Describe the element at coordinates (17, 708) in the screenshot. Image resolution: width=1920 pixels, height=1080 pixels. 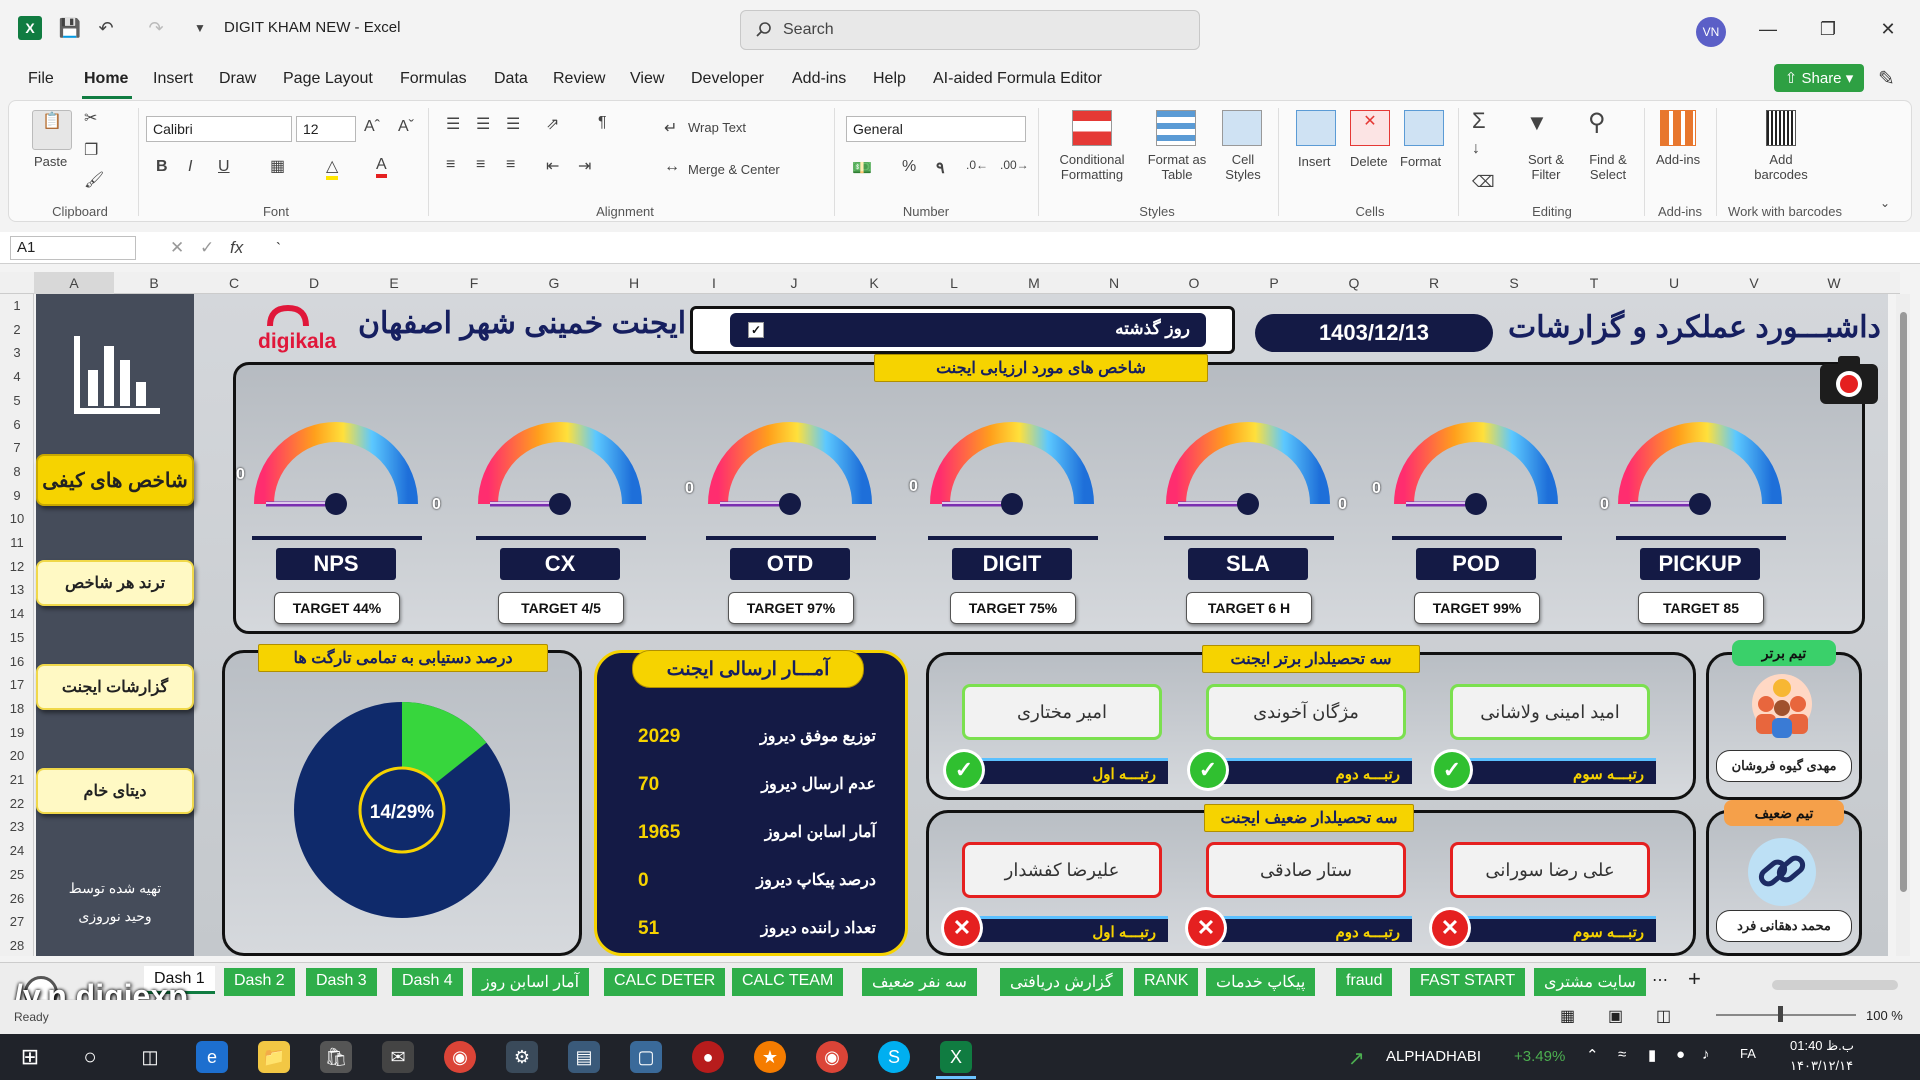
I see `row-header: 18` at that location.